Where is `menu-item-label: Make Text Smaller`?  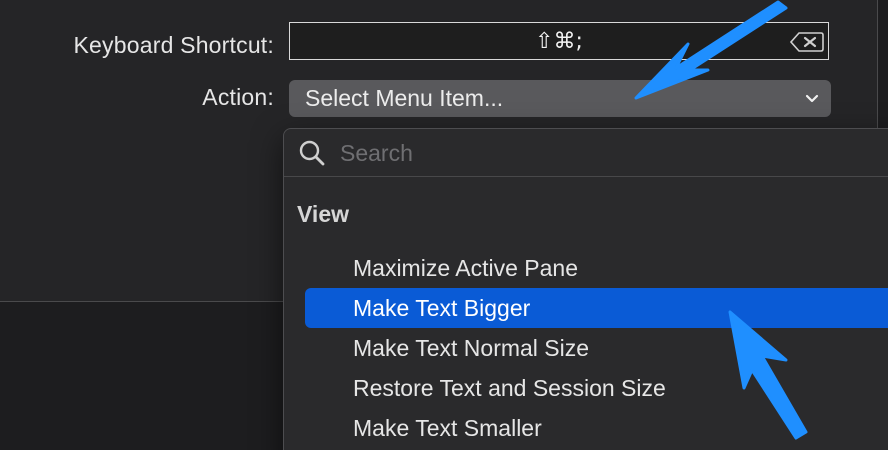 menu-item-label: Make Text Smaller is located at coordinates (447, 428).